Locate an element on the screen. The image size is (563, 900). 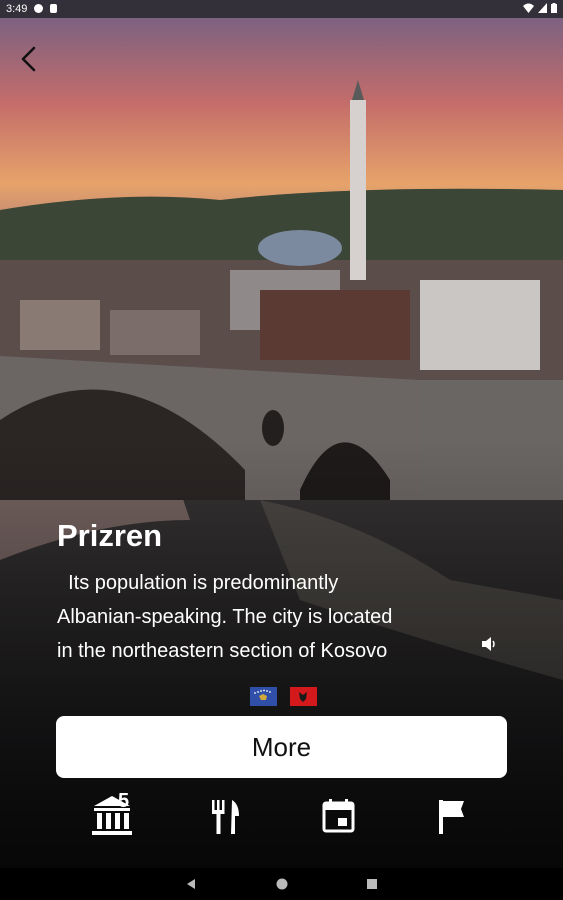
status-right-icons is located at coordinates (540, 8).